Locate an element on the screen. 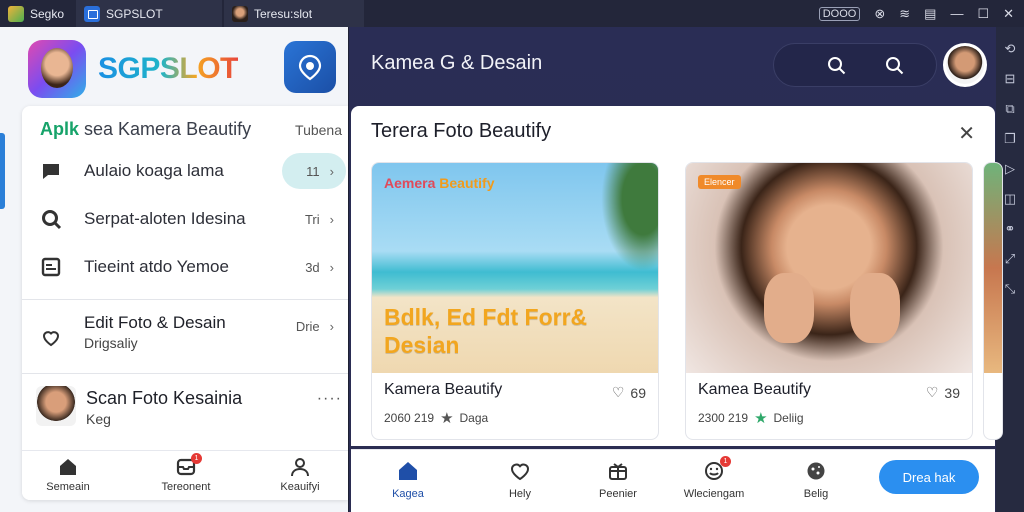 The image size is (1024, 512). expand-icon: ⤢ is located at coordinates (1010, 259).